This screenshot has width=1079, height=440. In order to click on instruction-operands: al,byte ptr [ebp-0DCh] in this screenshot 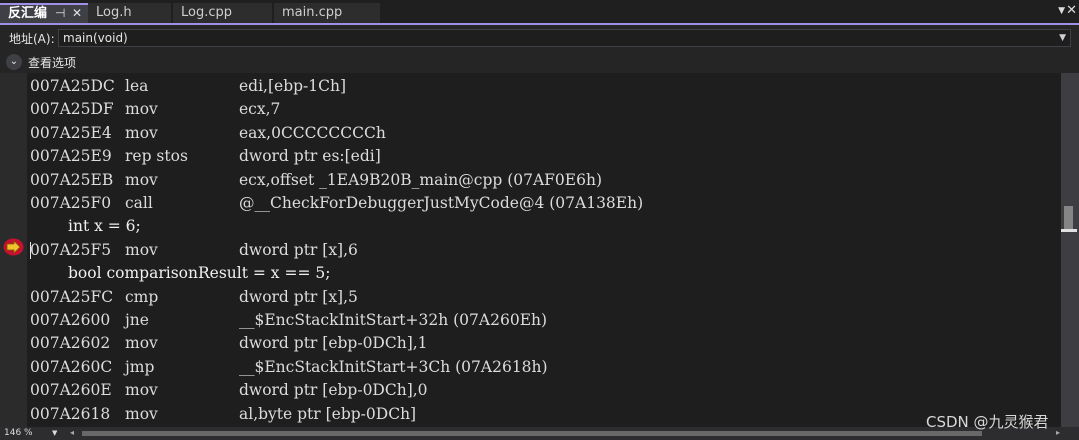, I will do `click(328, 413)`.